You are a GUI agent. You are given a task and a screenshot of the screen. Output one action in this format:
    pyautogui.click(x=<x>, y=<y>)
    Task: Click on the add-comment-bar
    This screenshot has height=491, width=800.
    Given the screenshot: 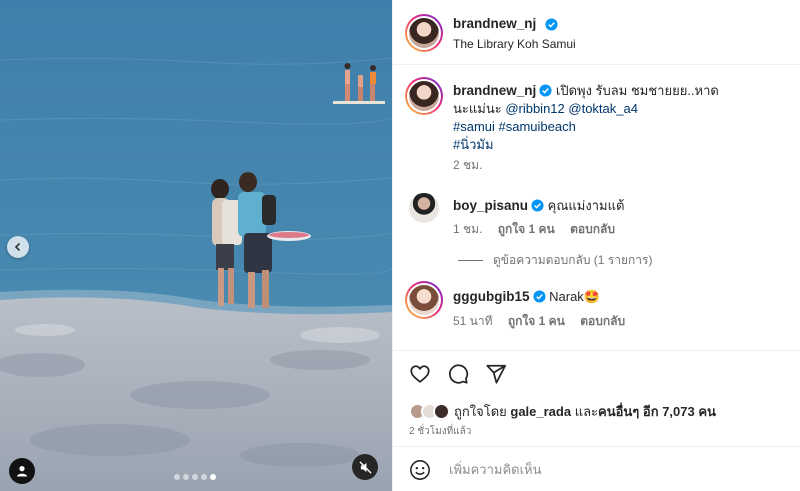 What is the action you would take?
    pyautogui.click(x=596, y=468)
    